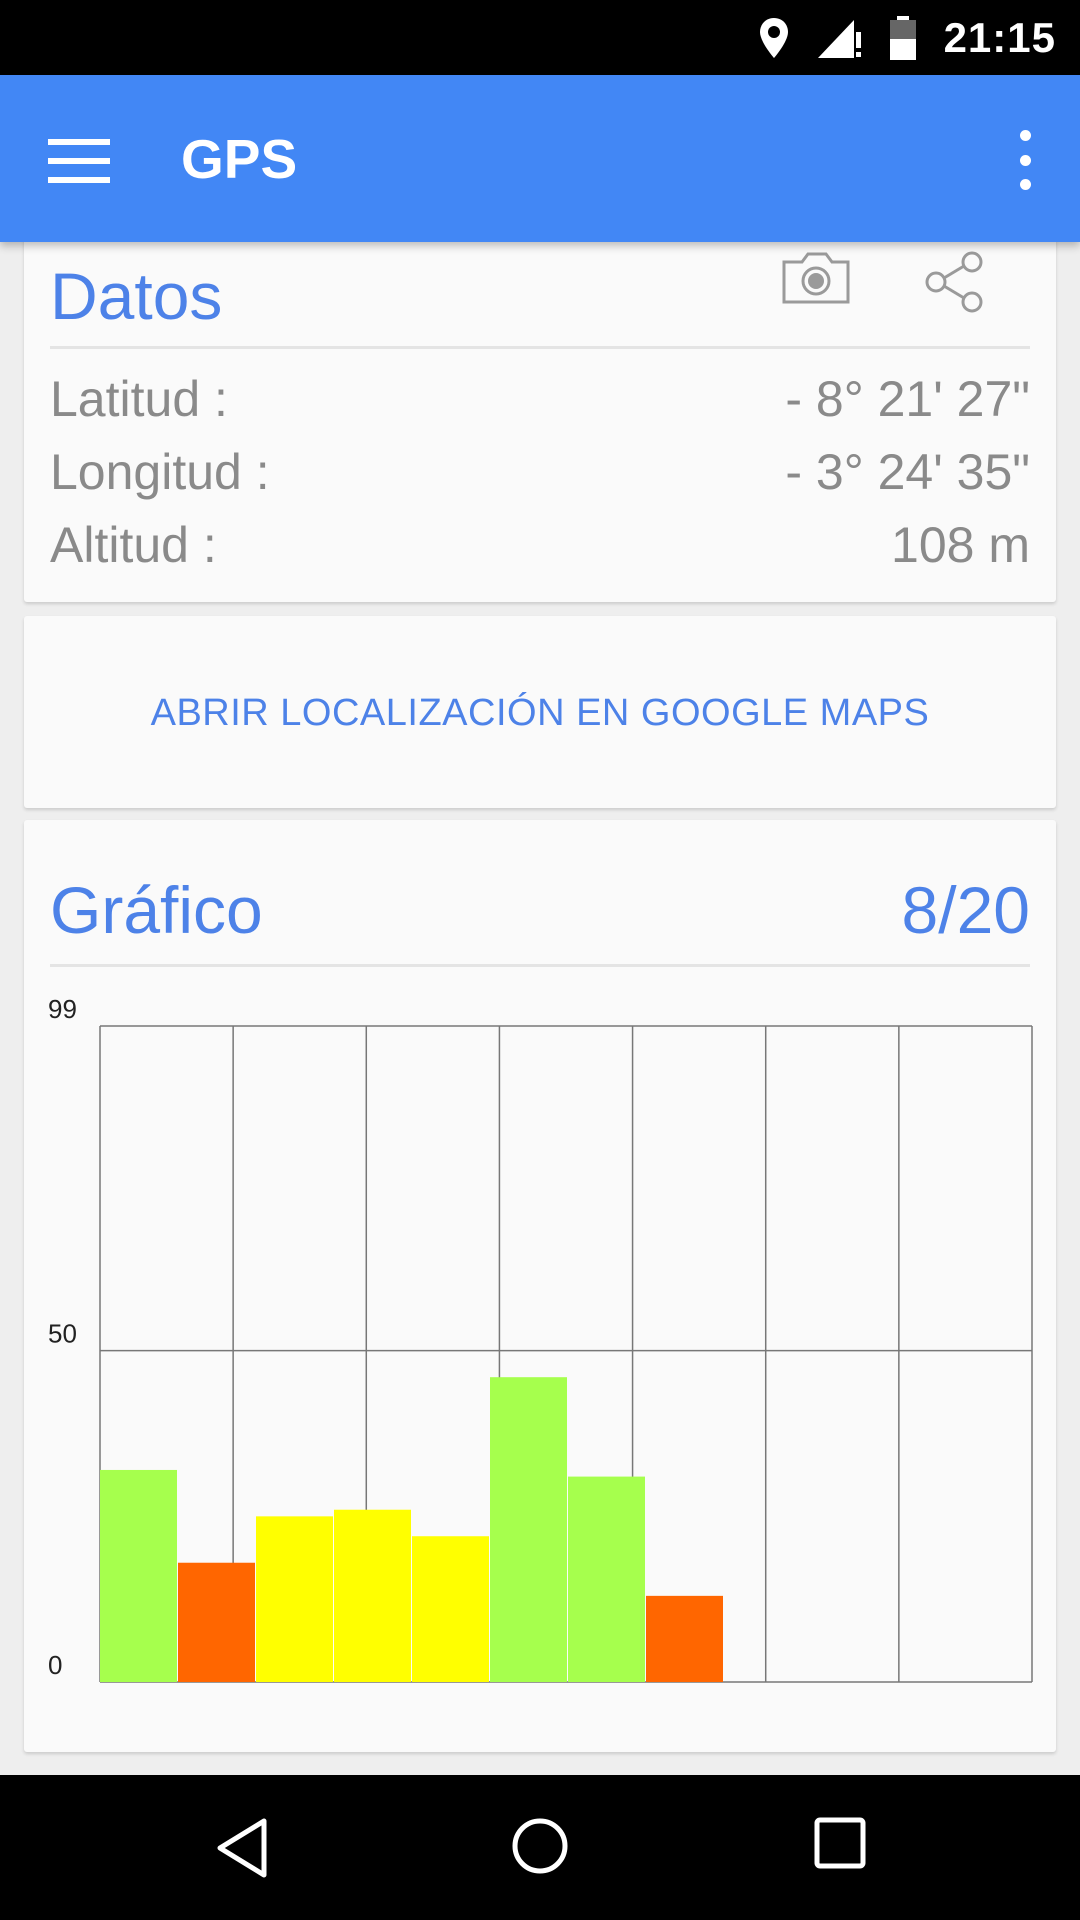 The image size is (1080, 1920). I want to click on latitud-value: - 8° 21' 27", so click(907, 399).